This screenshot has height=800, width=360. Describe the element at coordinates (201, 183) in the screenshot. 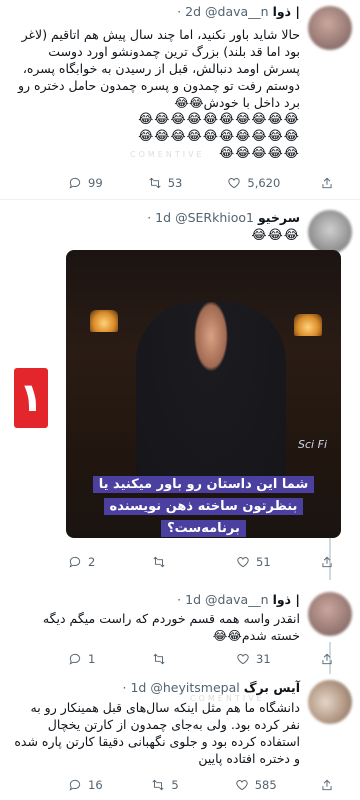

I see `tweet-actions: 99 53 5,620` at that location.